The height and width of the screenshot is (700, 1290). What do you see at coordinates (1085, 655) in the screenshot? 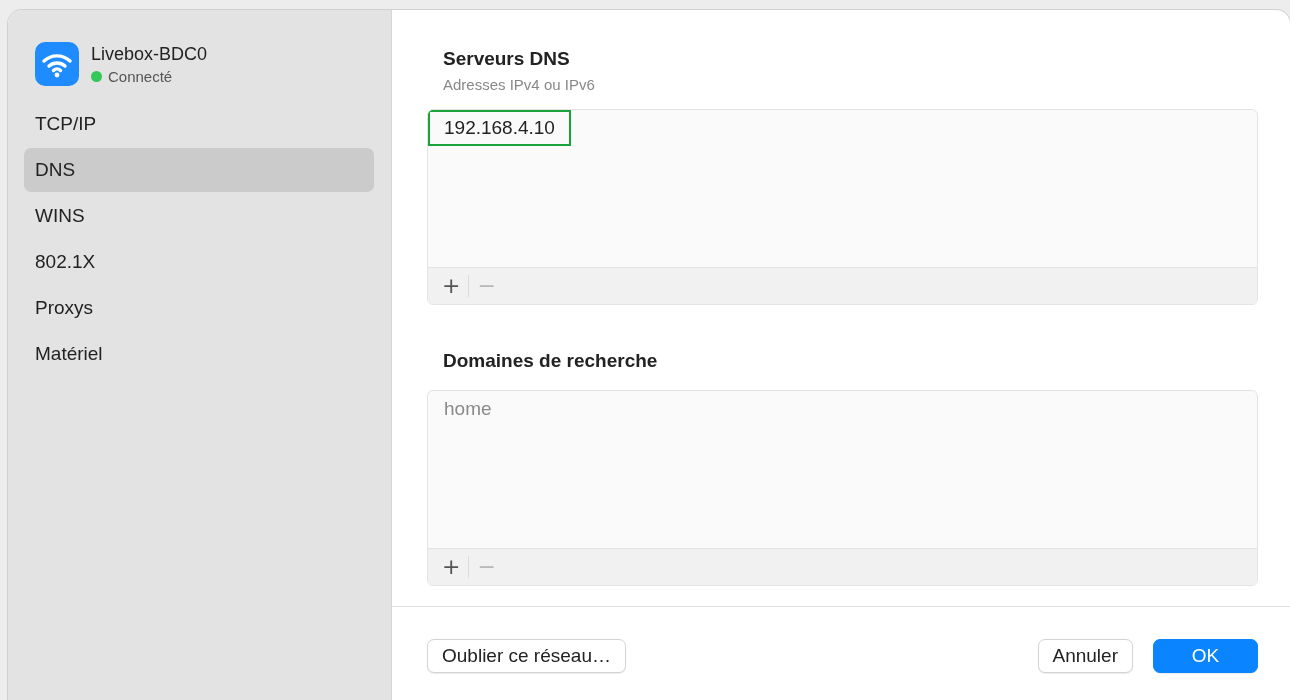
I see `dialog-button: Annuler` at bounding box center [1085, 655].